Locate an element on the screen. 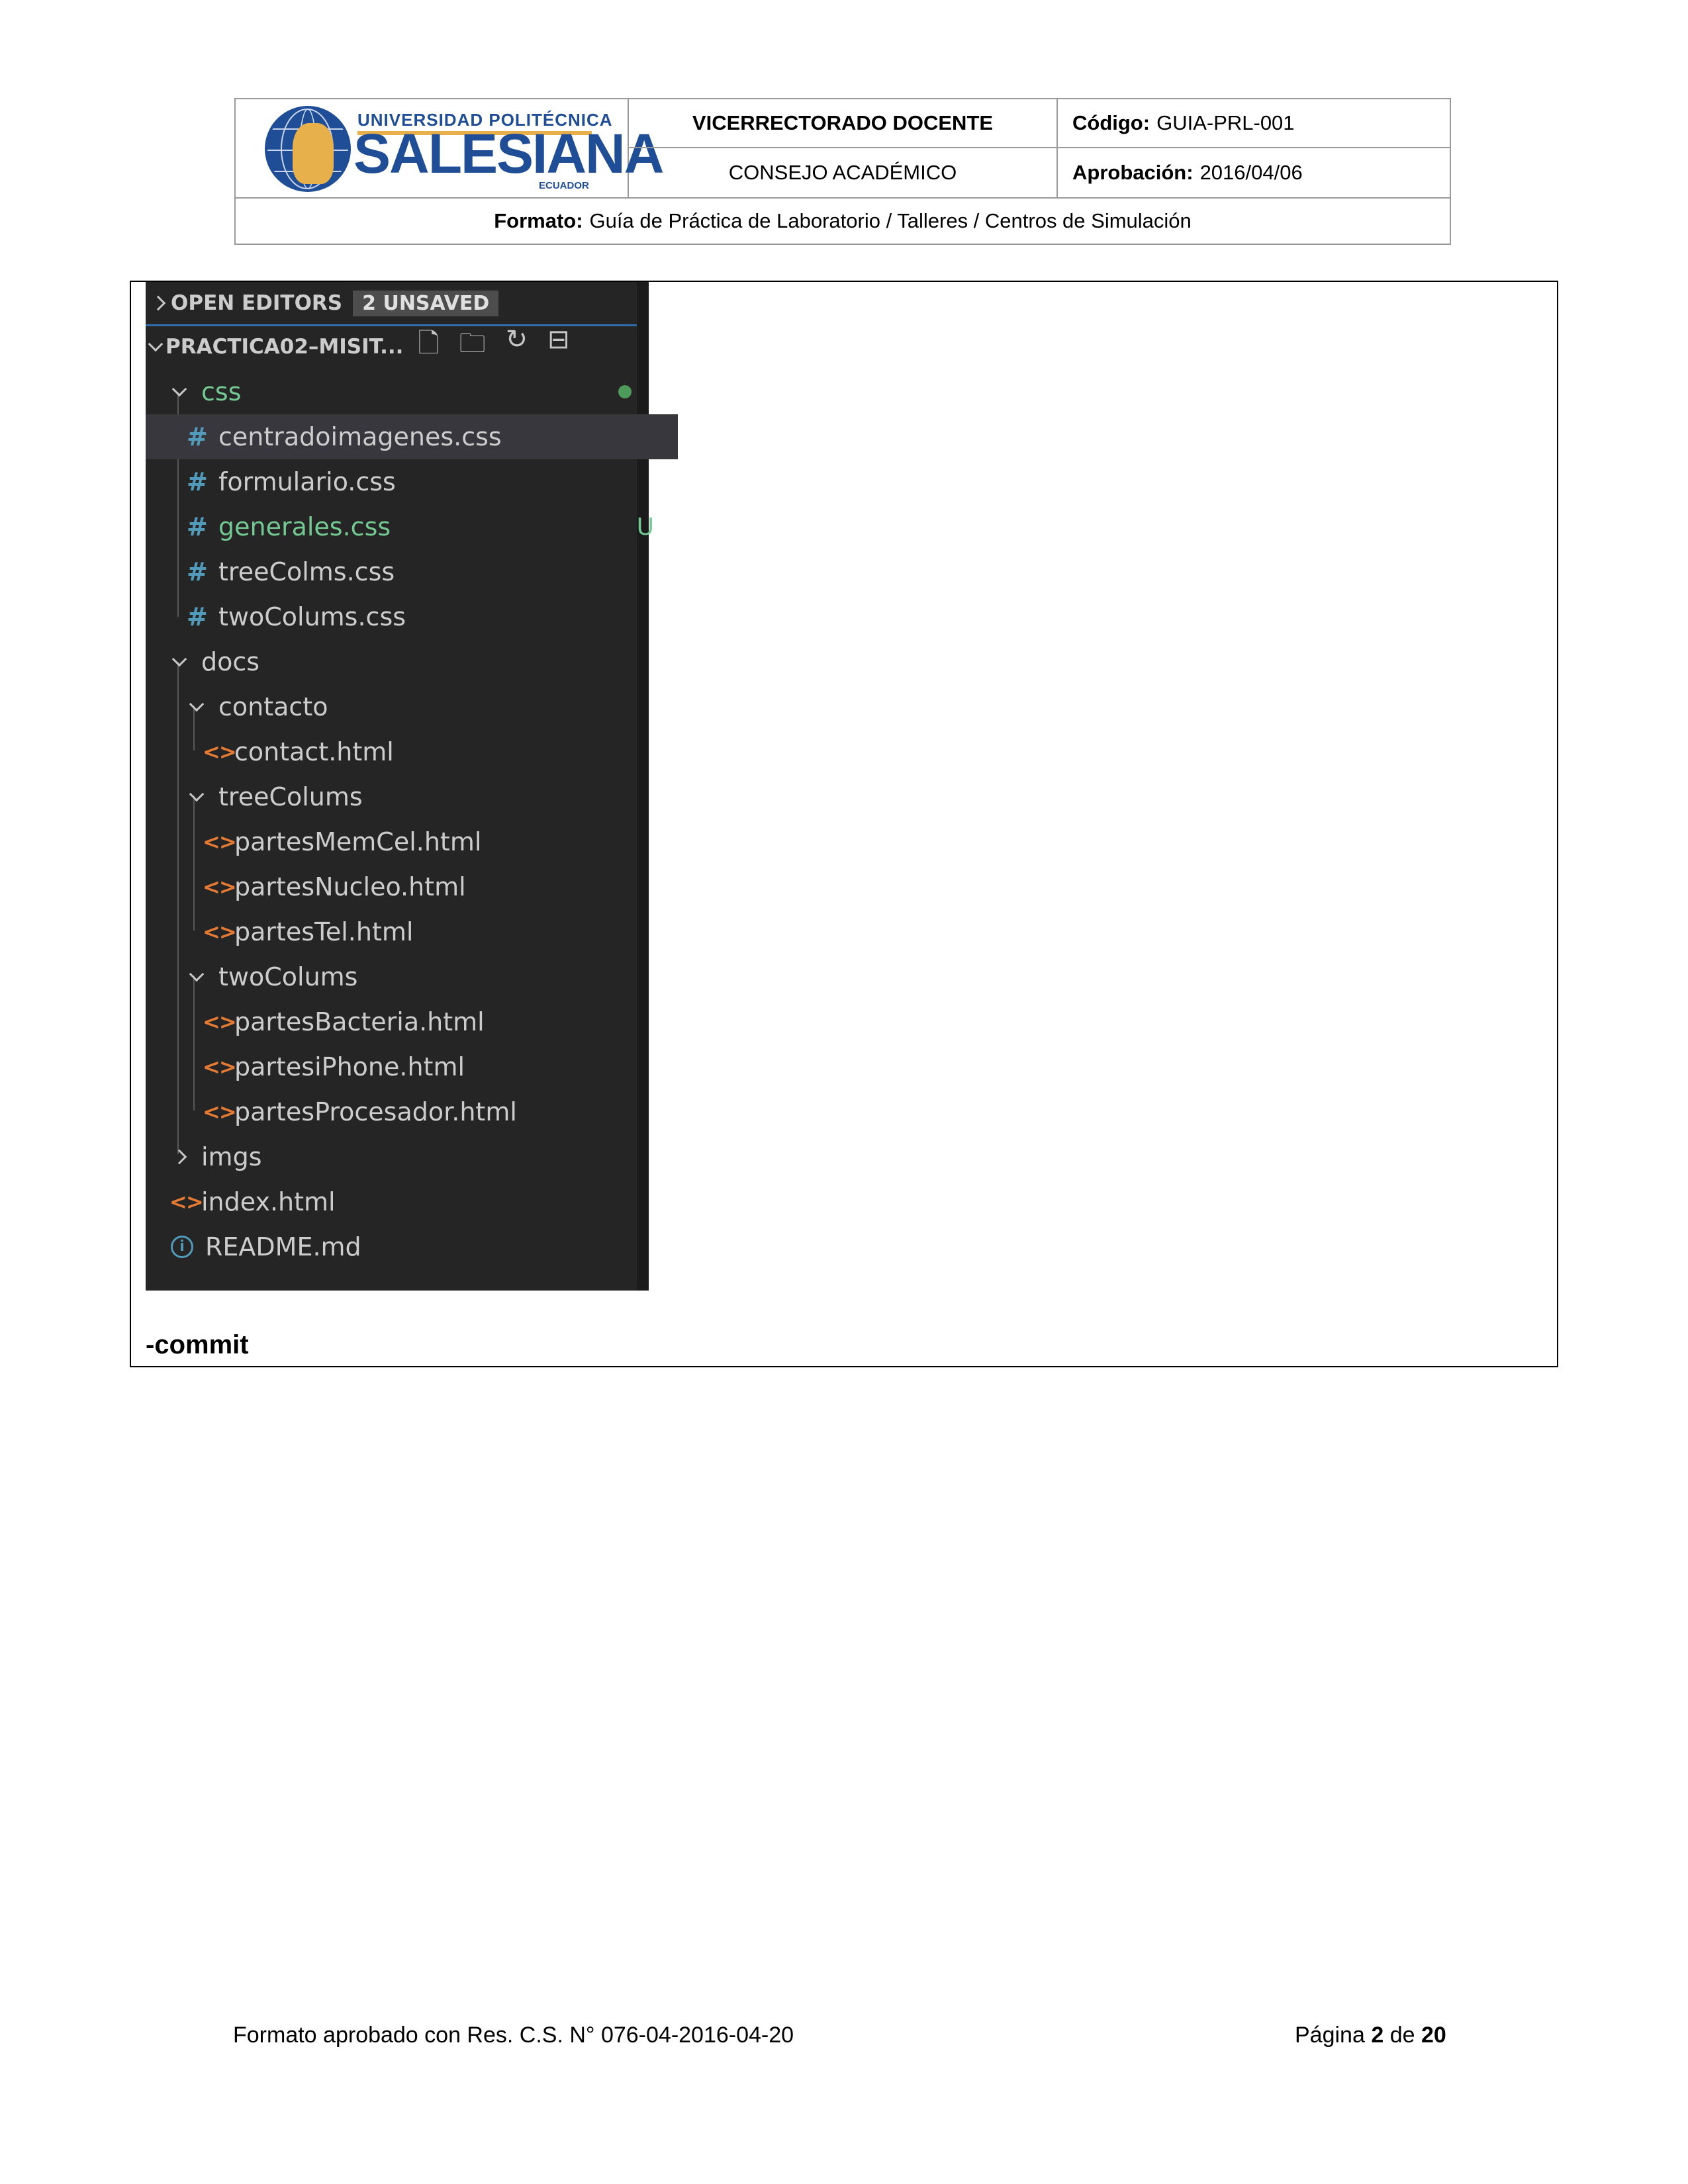 The image size is (1688, 2184). tree-file-treecolms: # treeColms.css is located at coordinates (412, 571).